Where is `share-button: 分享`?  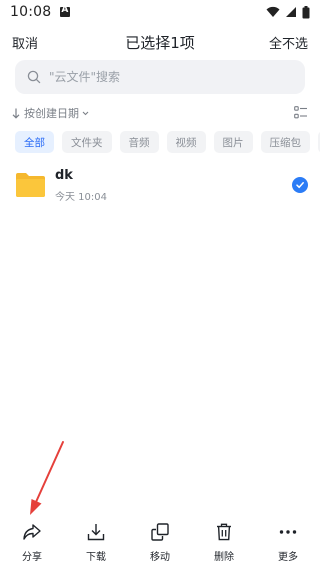
share-button: 分享 is located at coordinates (32, 542).